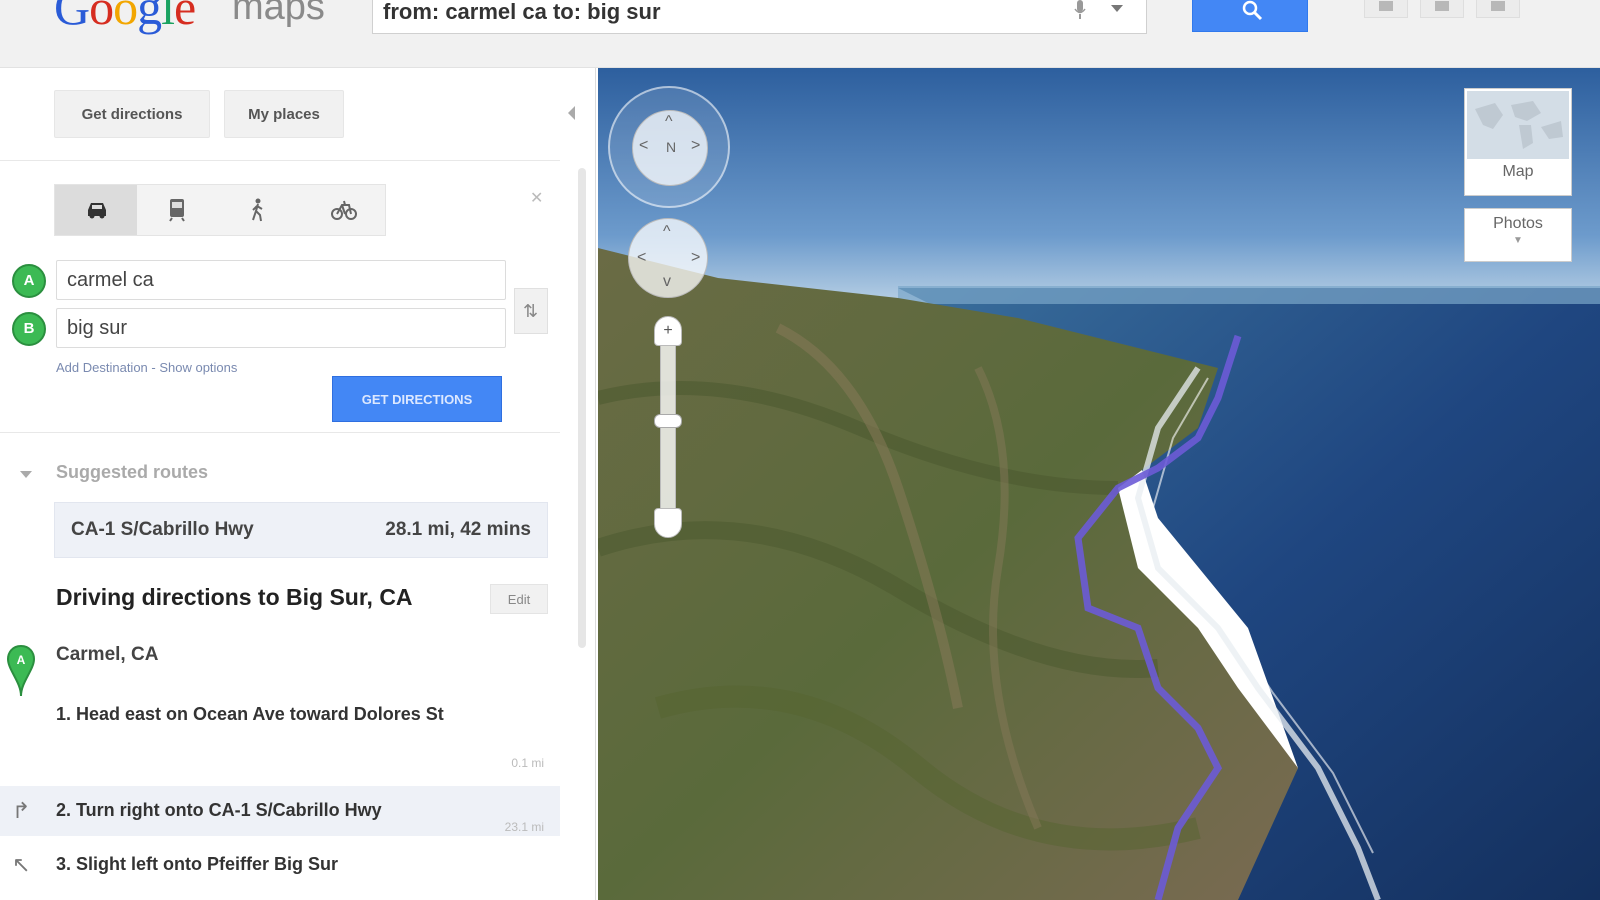  I want to click on transit-icon, so click(177, 210).